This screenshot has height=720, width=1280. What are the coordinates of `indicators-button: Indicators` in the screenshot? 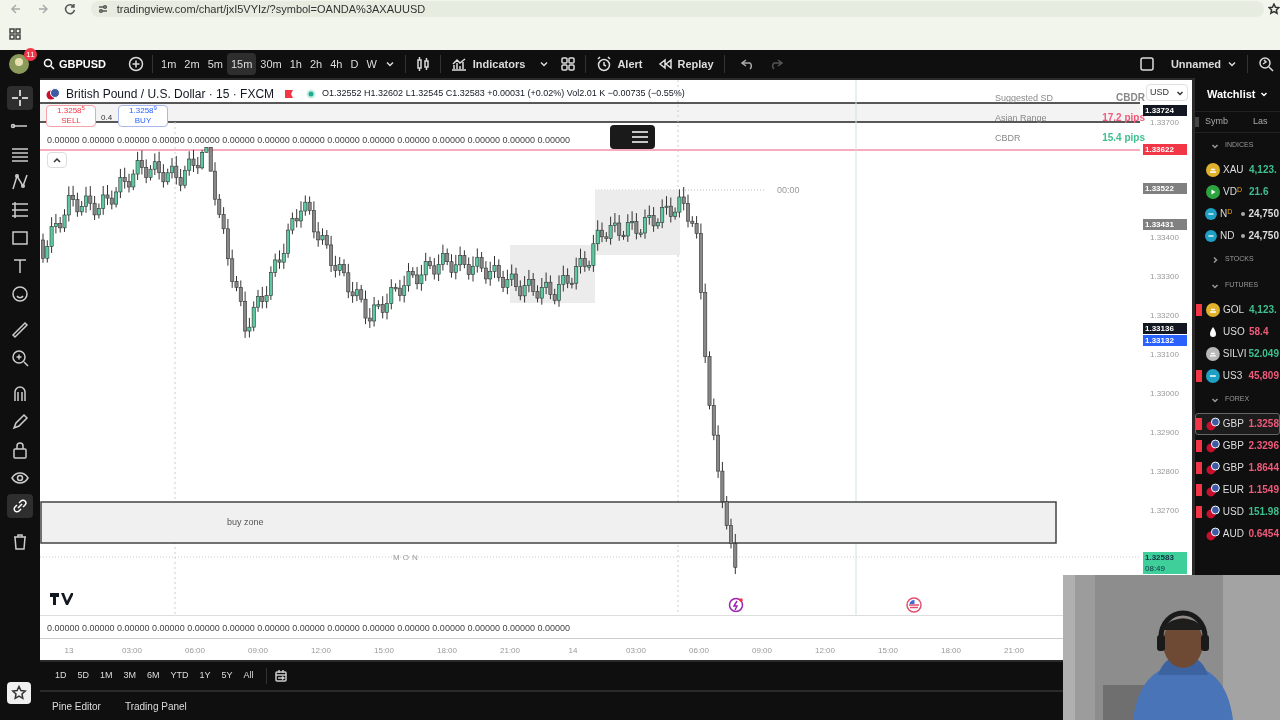 It's located at (488, 64).